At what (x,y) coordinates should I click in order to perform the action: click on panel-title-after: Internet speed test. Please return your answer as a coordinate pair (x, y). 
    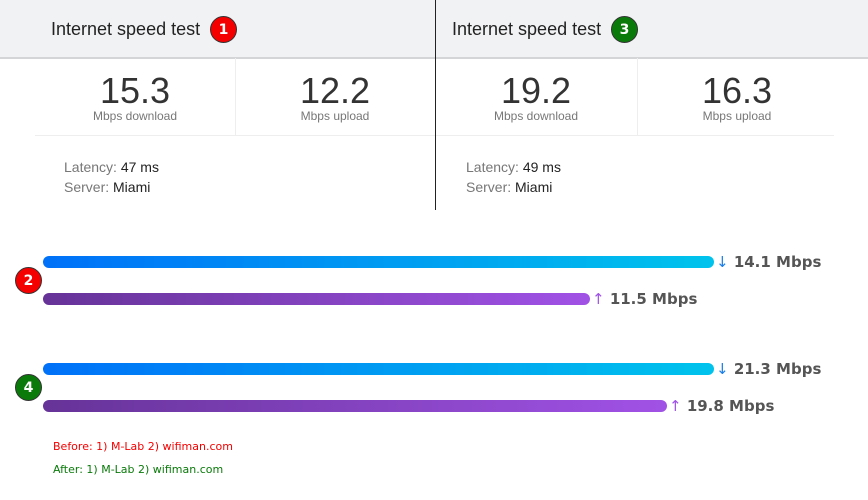
    Looking at the image, I should click on (527, 29).